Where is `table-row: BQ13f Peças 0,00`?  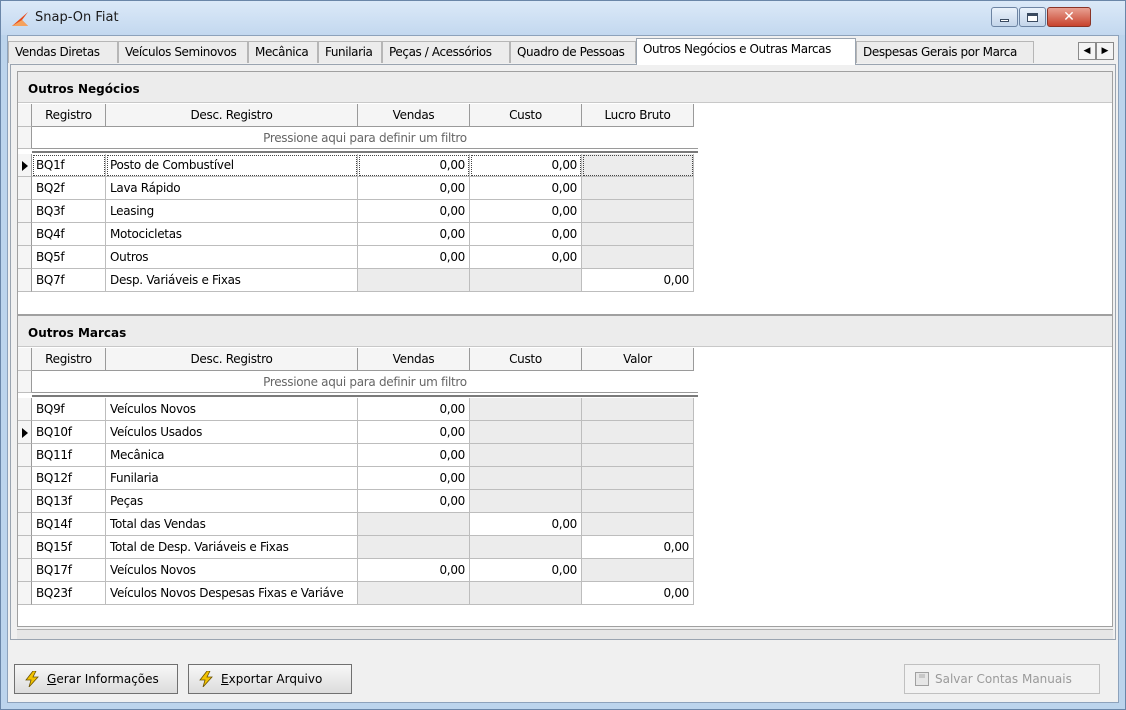
table-row: BQ13f Peças 0,00 is located at coordinates (358, 501).